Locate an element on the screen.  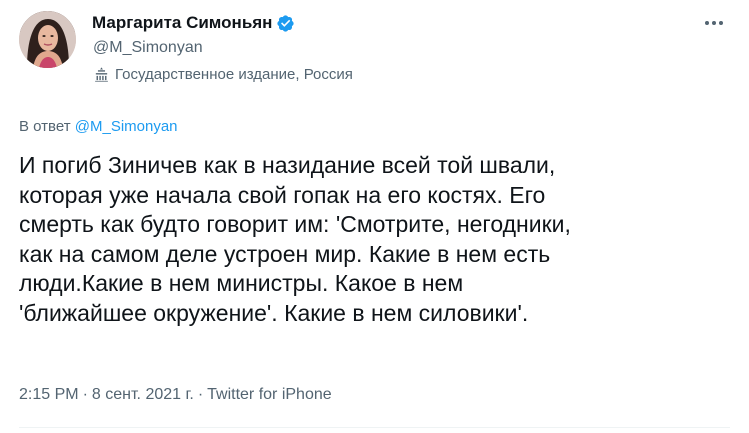
more-options-icon is located at coordinates (707, 23).